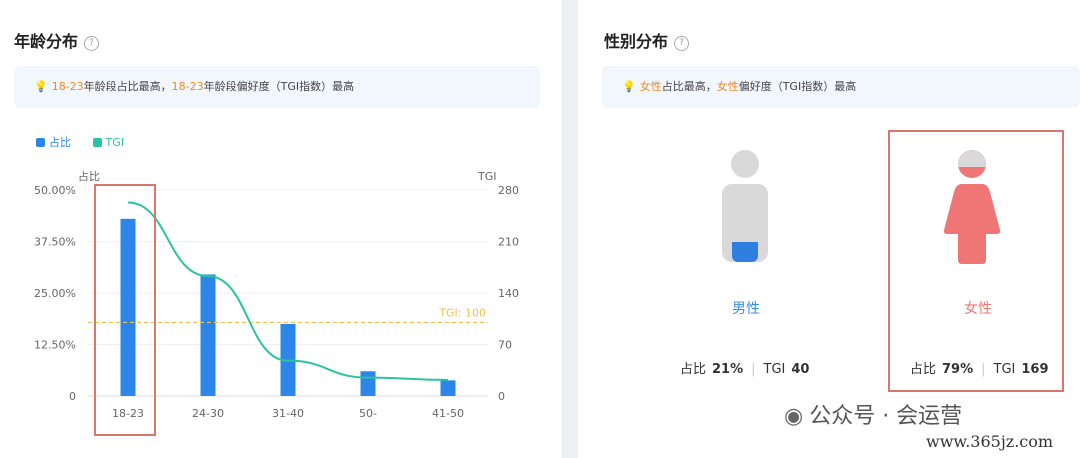 The height and width of the screenshot is (458, 1080). I want to click on x-tick-label: 24-30, so click(208, 413).